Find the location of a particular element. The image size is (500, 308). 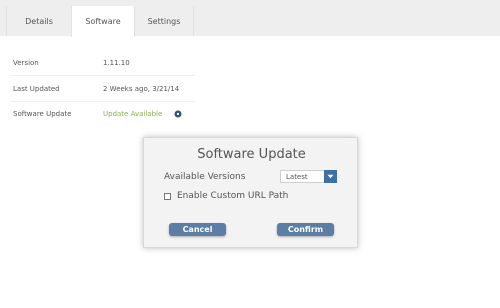

version-label: Version is located at coordinates (26, 63).